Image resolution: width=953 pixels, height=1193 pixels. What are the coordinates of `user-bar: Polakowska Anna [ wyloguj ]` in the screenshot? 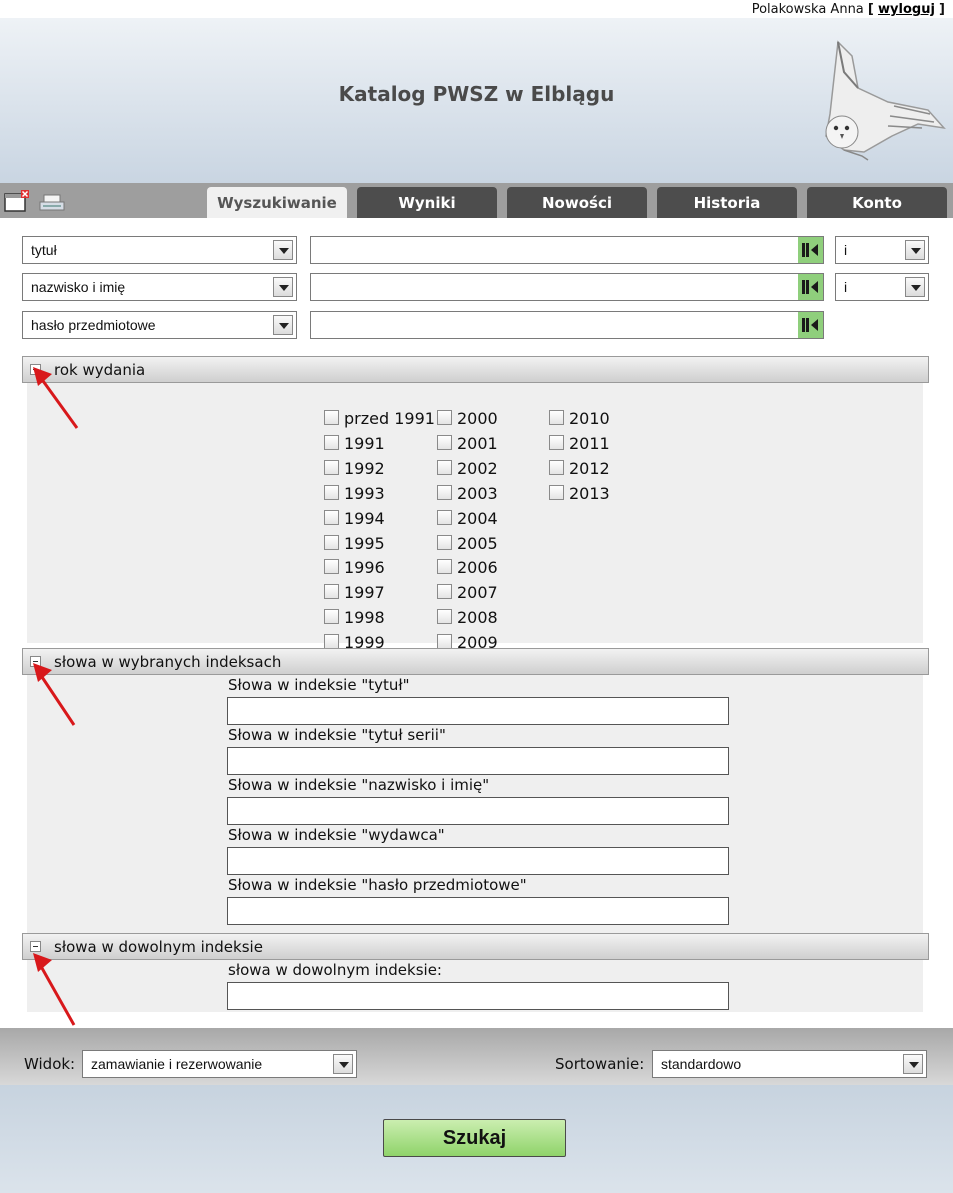 It's located at (476, 9).